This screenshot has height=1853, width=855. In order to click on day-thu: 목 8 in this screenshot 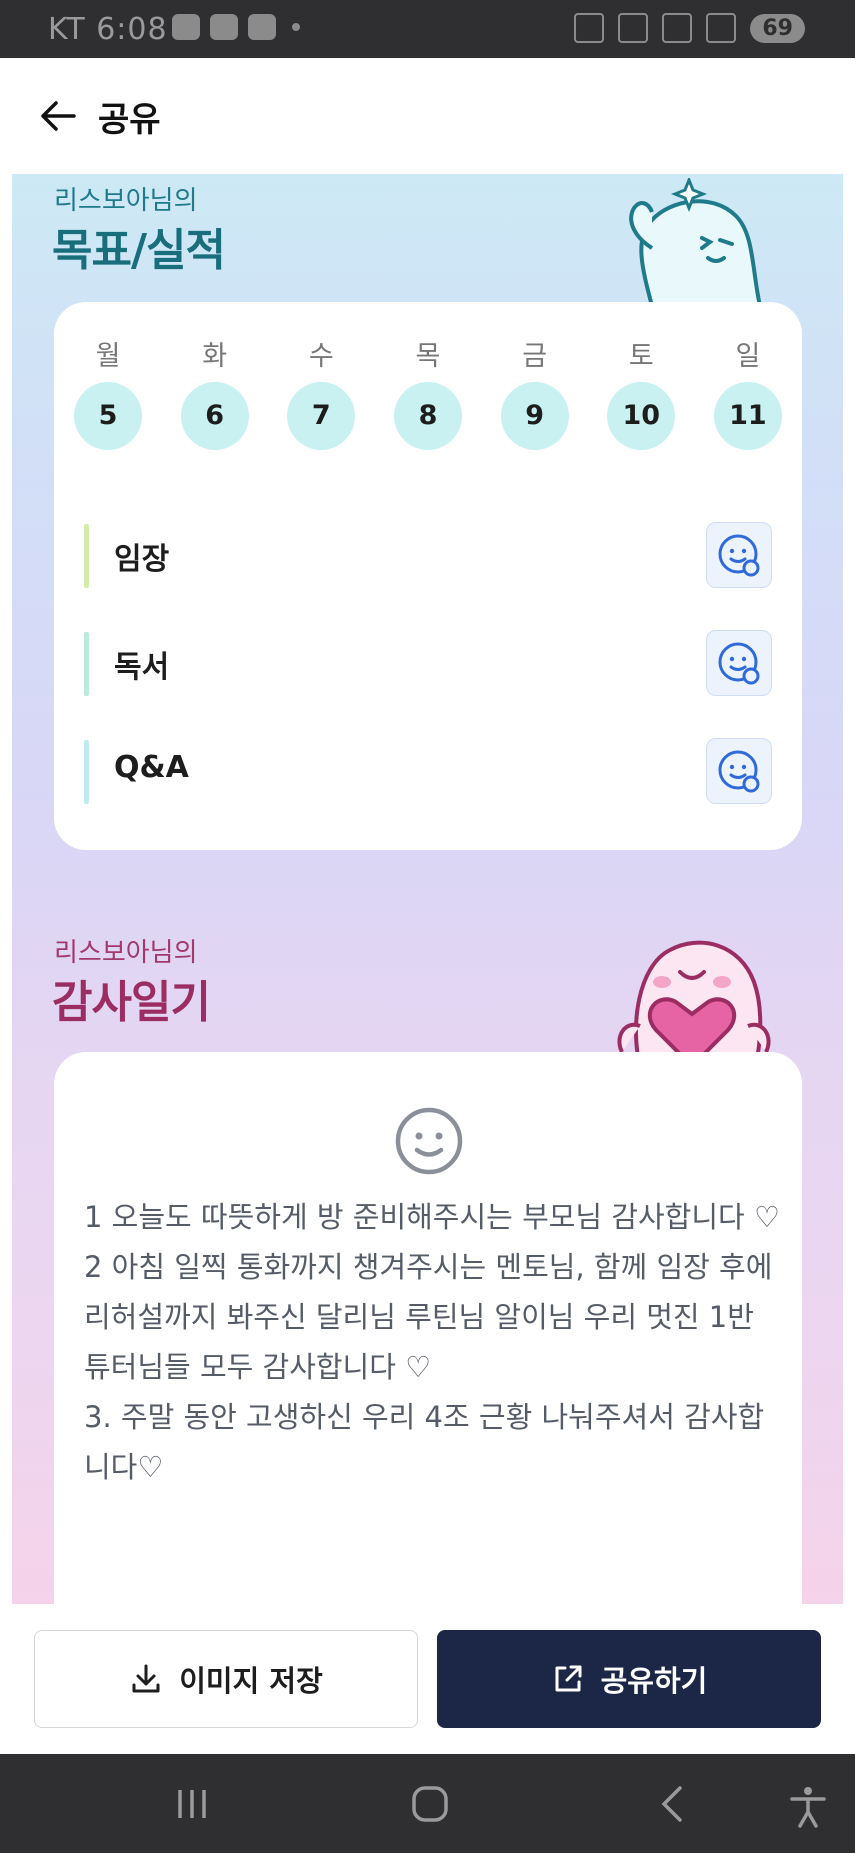, I will do `click(427, 392)`.